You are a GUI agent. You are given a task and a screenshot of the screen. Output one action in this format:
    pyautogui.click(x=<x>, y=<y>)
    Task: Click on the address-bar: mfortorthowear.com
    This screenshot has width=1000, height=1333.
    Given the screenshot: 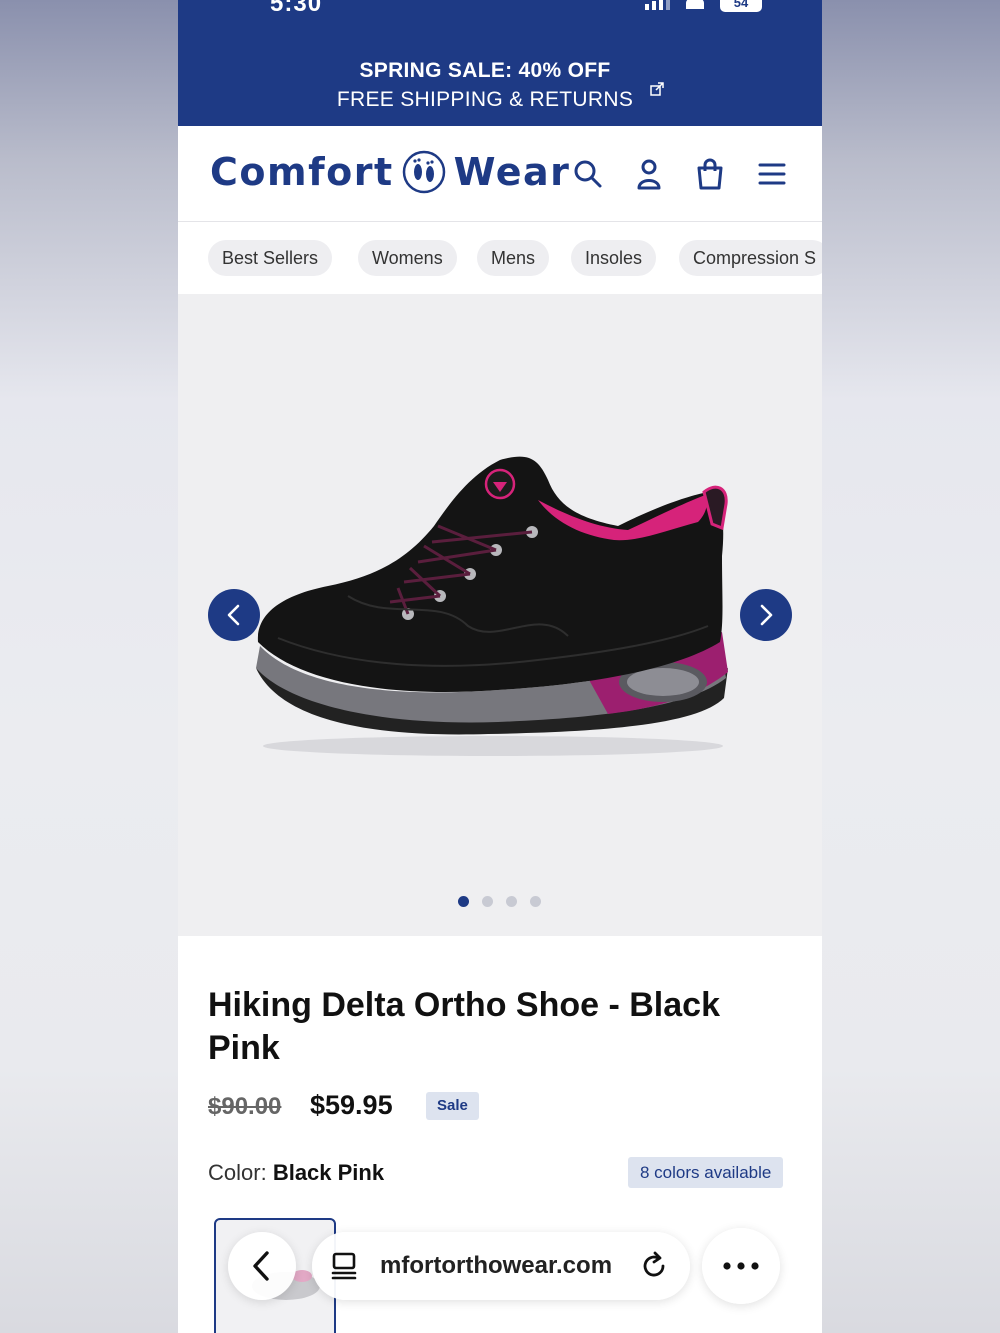 What is the action you would take?
    pyautogui.click(x=501, y=1266)
    